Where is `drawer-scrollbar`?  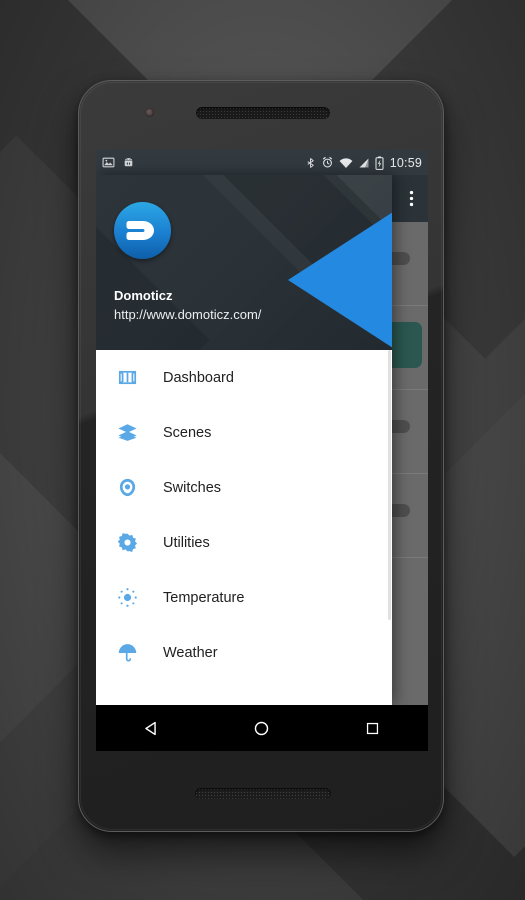
drawer-scrollbar is located at coordinates (389, 485).